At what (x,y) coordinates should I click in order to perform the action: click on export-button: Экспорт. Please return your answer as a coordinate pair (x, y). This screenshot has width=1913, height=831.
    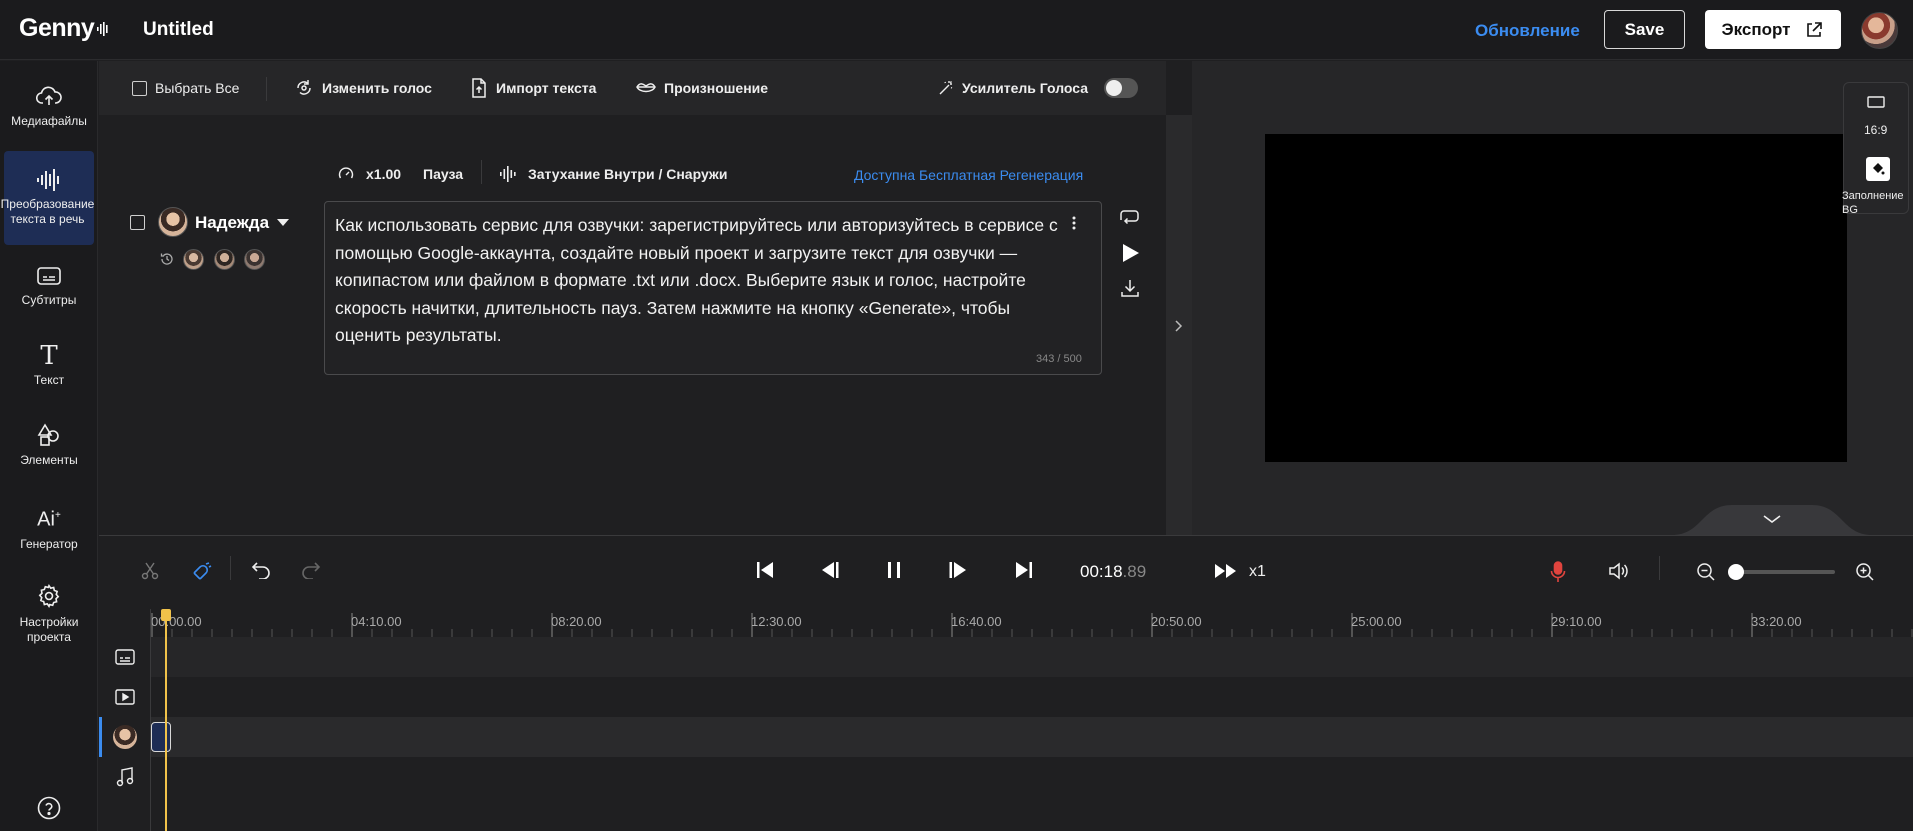
    Looking at the image, I should click on (1773, 29).